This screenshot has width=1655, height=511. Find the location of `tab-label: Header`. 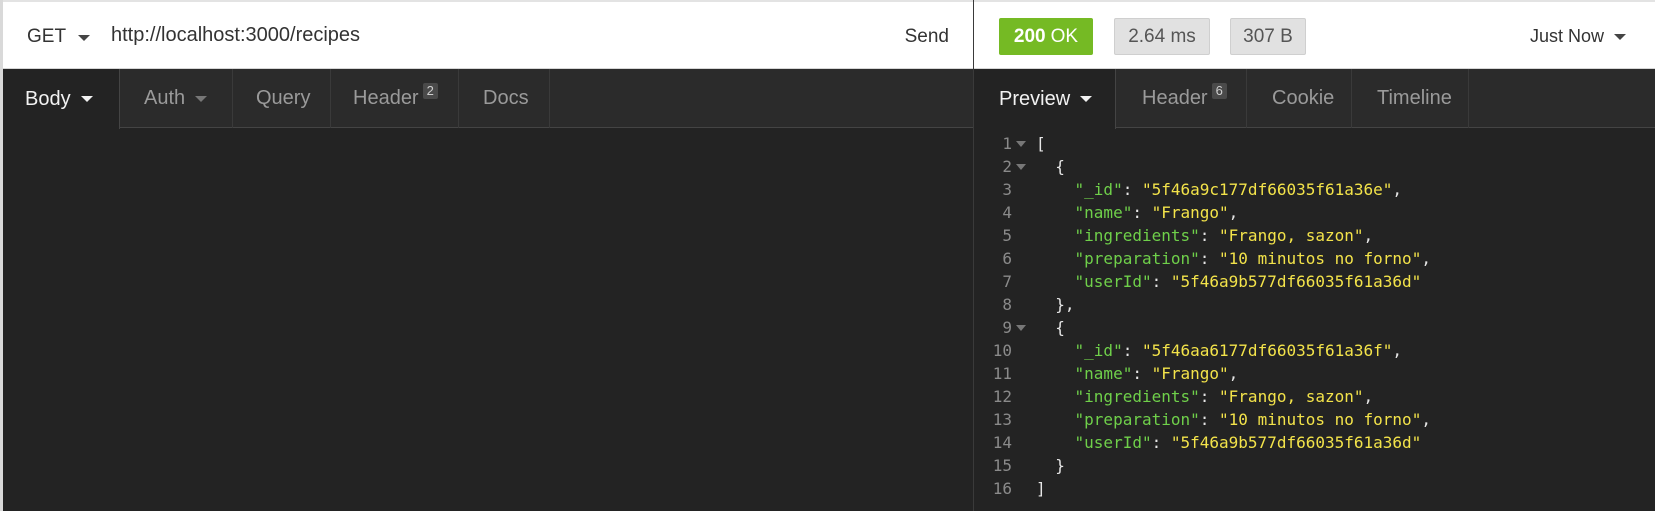

tab-label: Header is located at coordinates (1175, 98).